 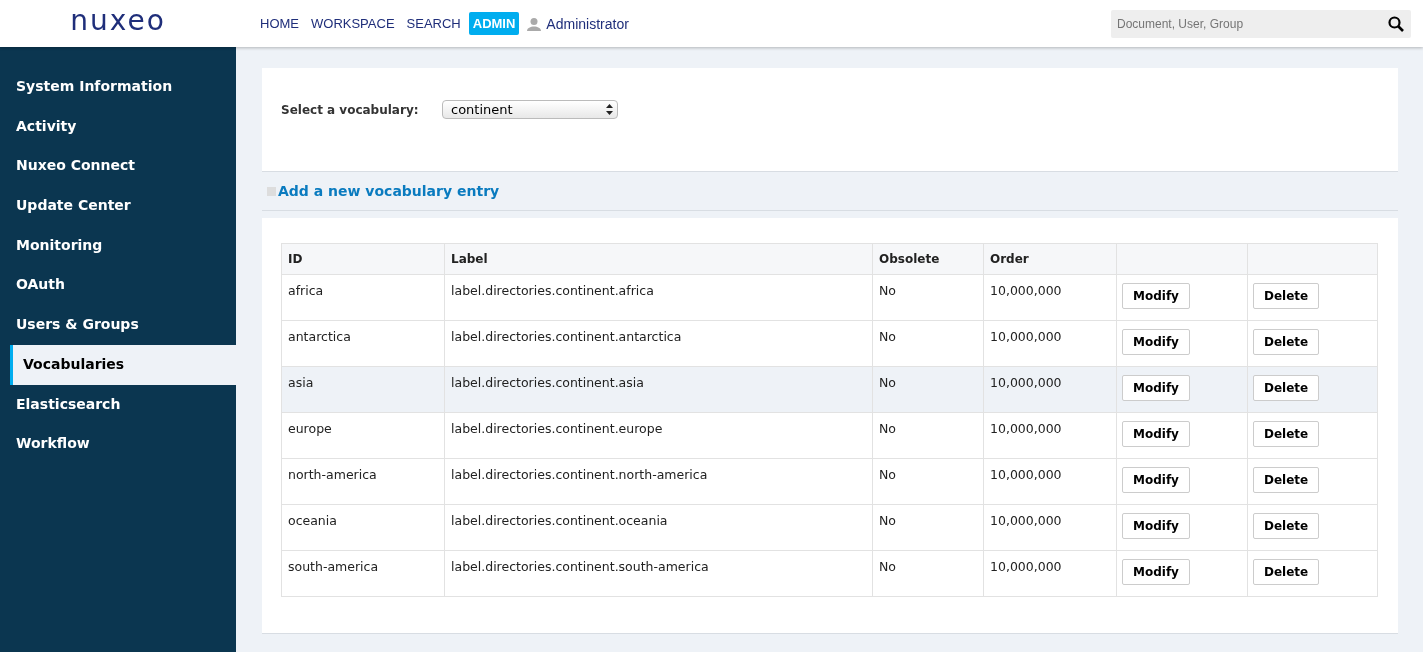 I want to click on sidebar-item: System Information, so click(x=118, y=87).